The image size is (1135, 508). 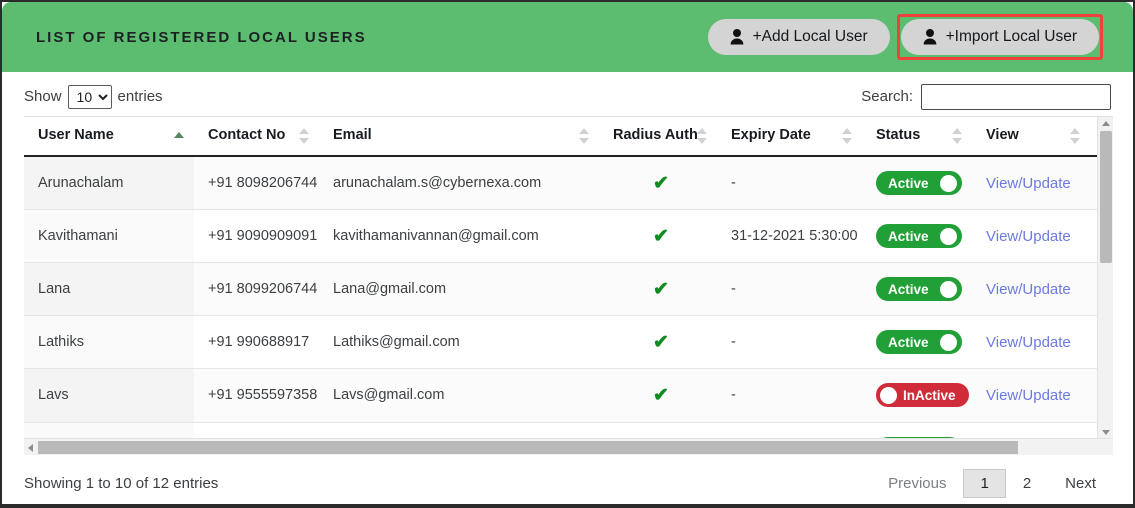 I want to click on import-local-user-button: +Import Local User, so click(x=999, y=37).